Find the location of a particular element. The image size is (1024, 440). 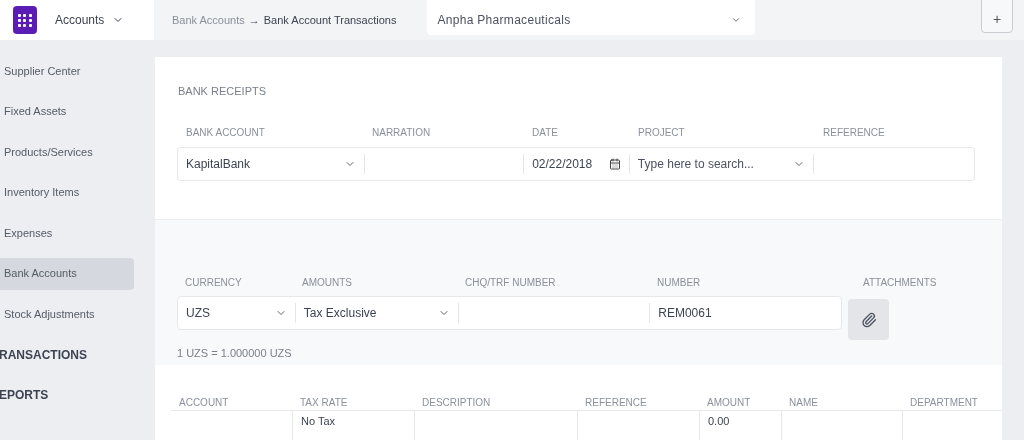

column-header: ACCOUNT is located at coordinates (204, 402).